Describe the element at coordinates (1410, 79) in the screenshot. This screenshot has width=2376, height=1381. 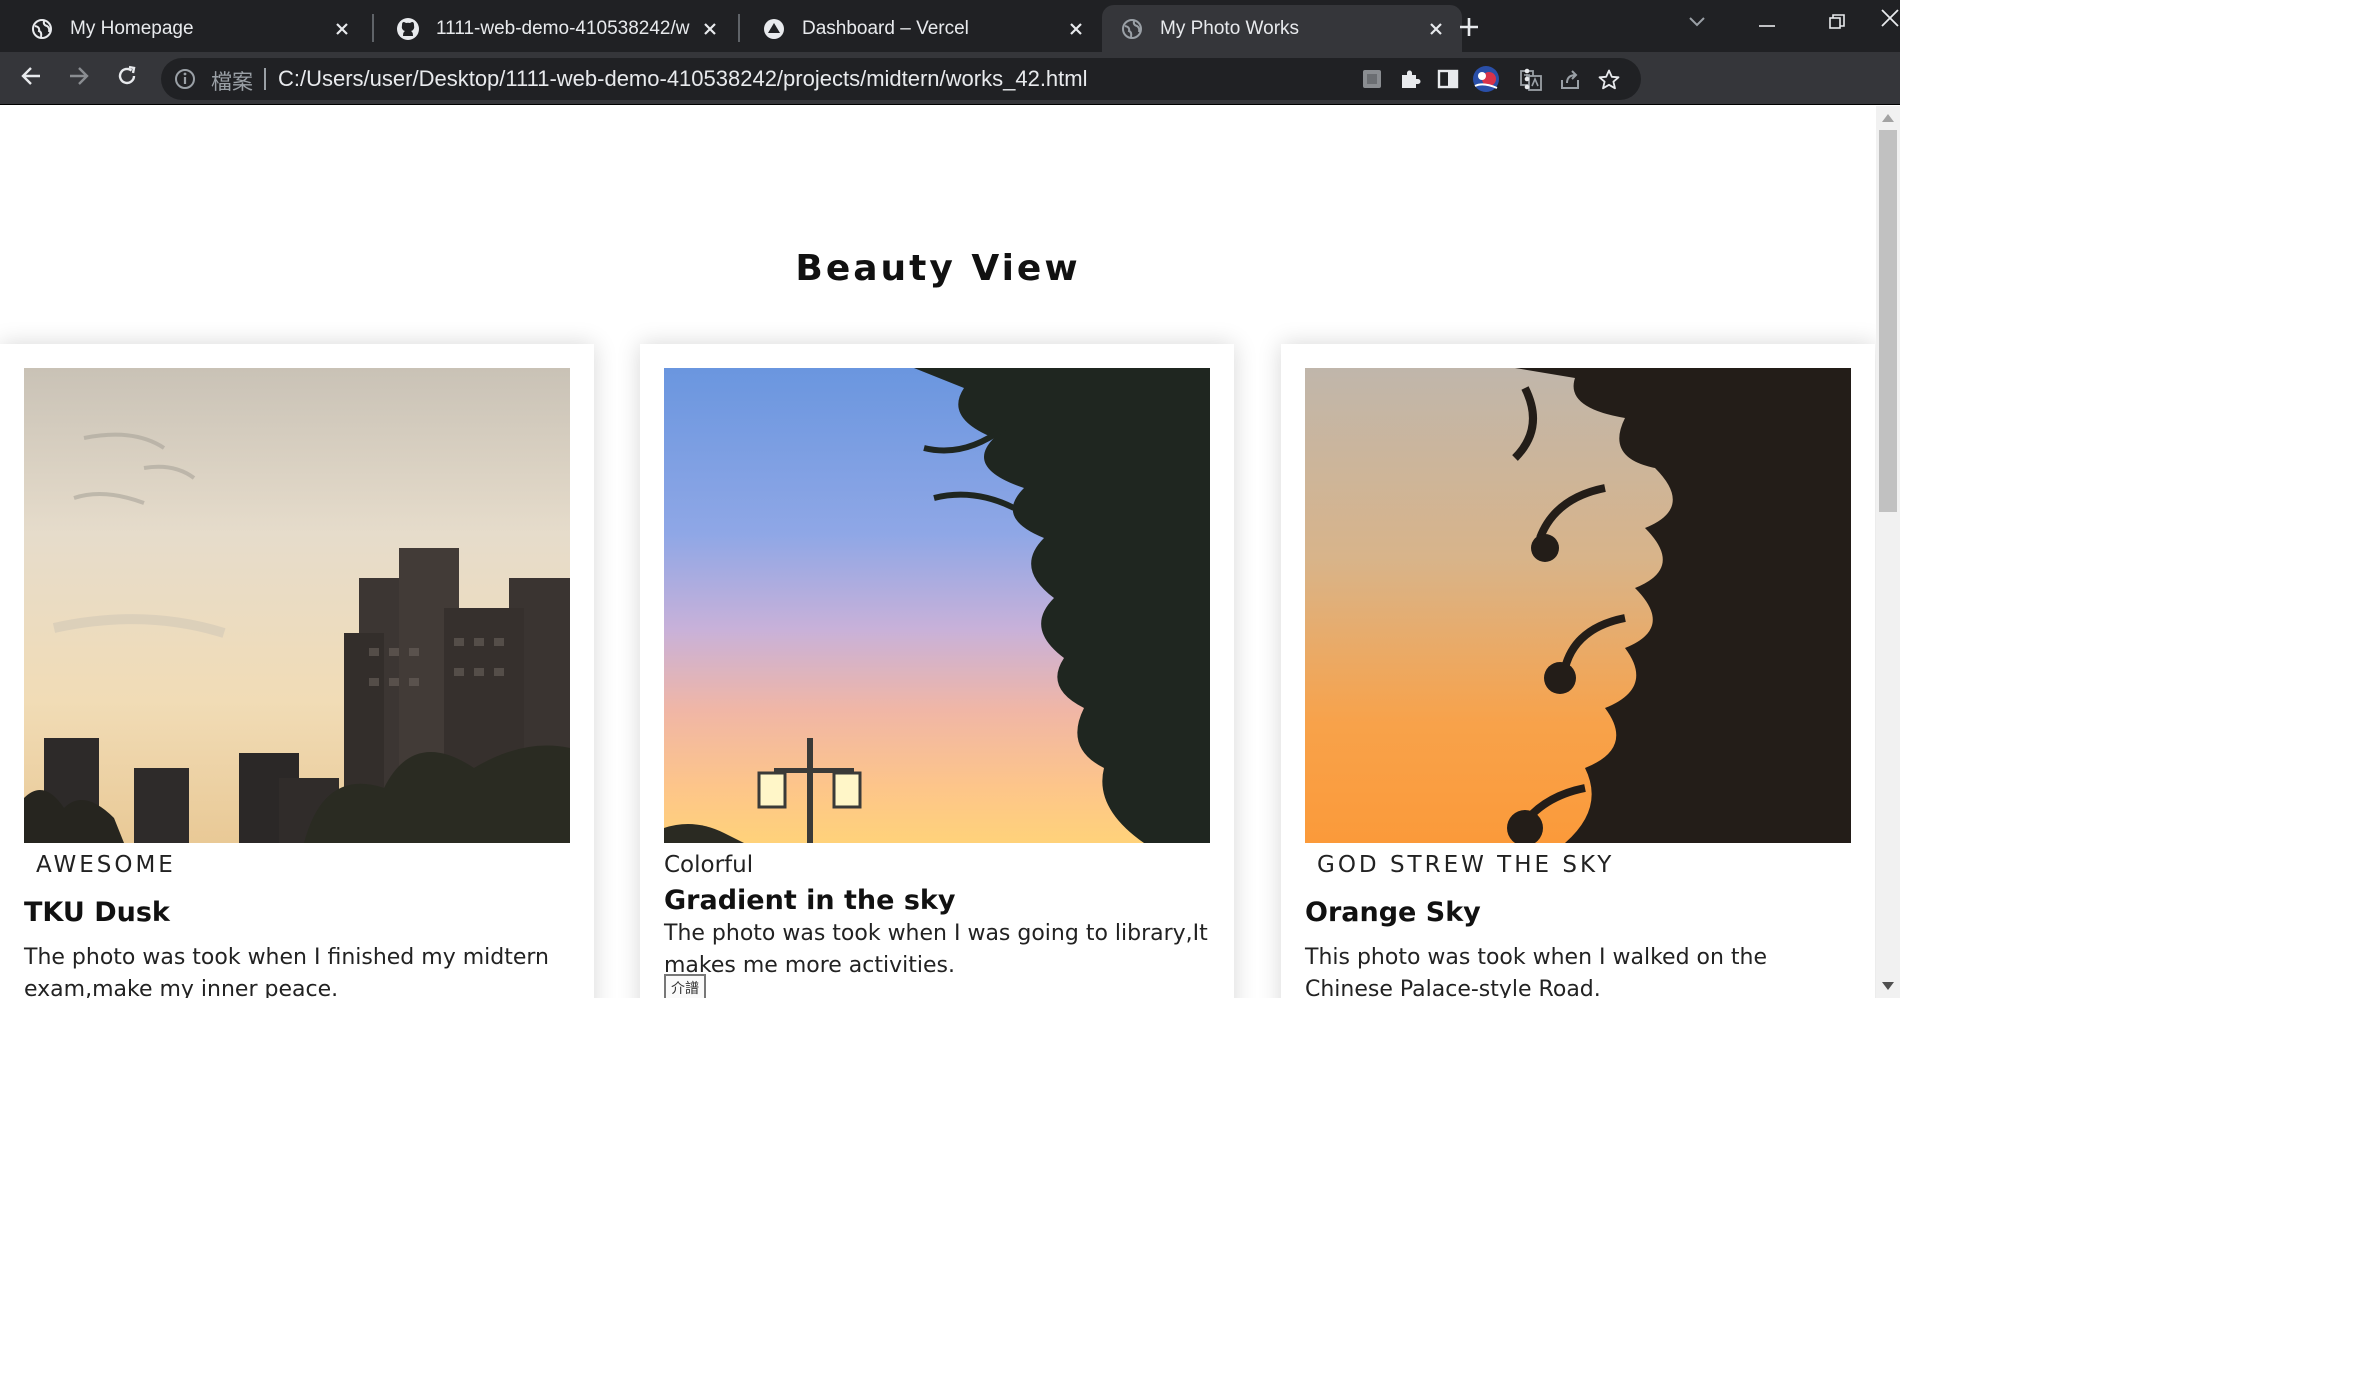
I see `puzzle-icon` at that location.